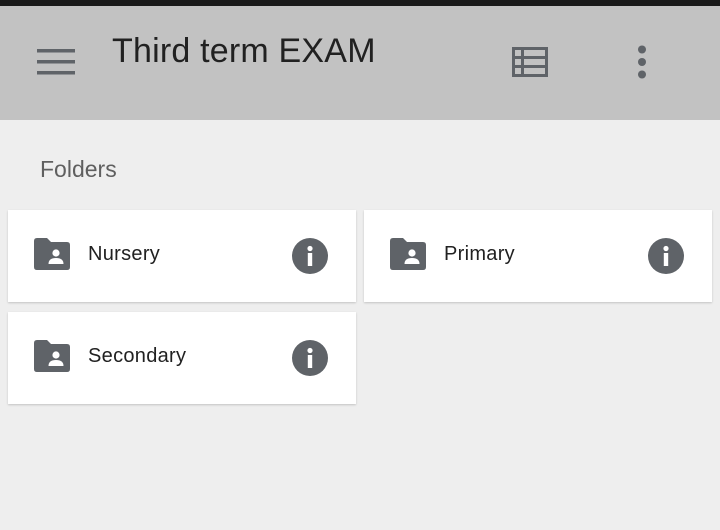  What do you see at coordinates (182, 256) in the screenshot?
I see `folder-card-nursery: Nursery` at bounding box center [182, 256].